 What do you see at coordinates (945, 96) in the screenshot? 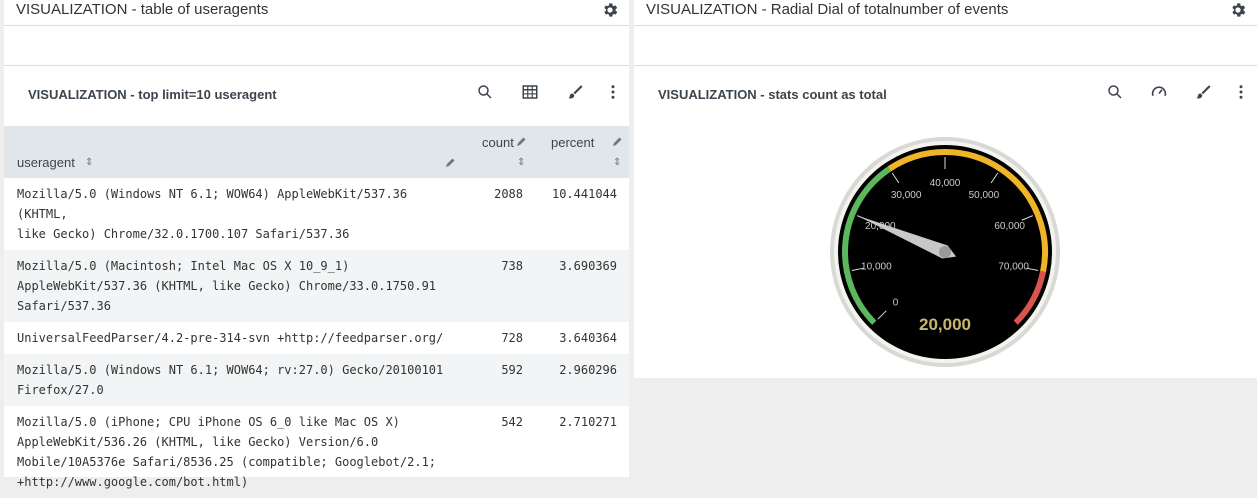
I see `viz-header: VISUALIZATION - stats count as total` at bounding box center [945, 96].